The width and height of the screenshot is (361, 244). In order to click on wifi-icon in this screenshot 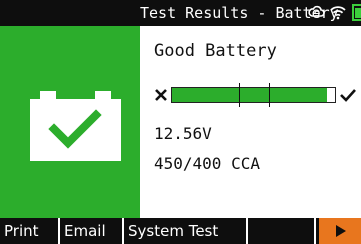, I will do `click(338, 13)`.